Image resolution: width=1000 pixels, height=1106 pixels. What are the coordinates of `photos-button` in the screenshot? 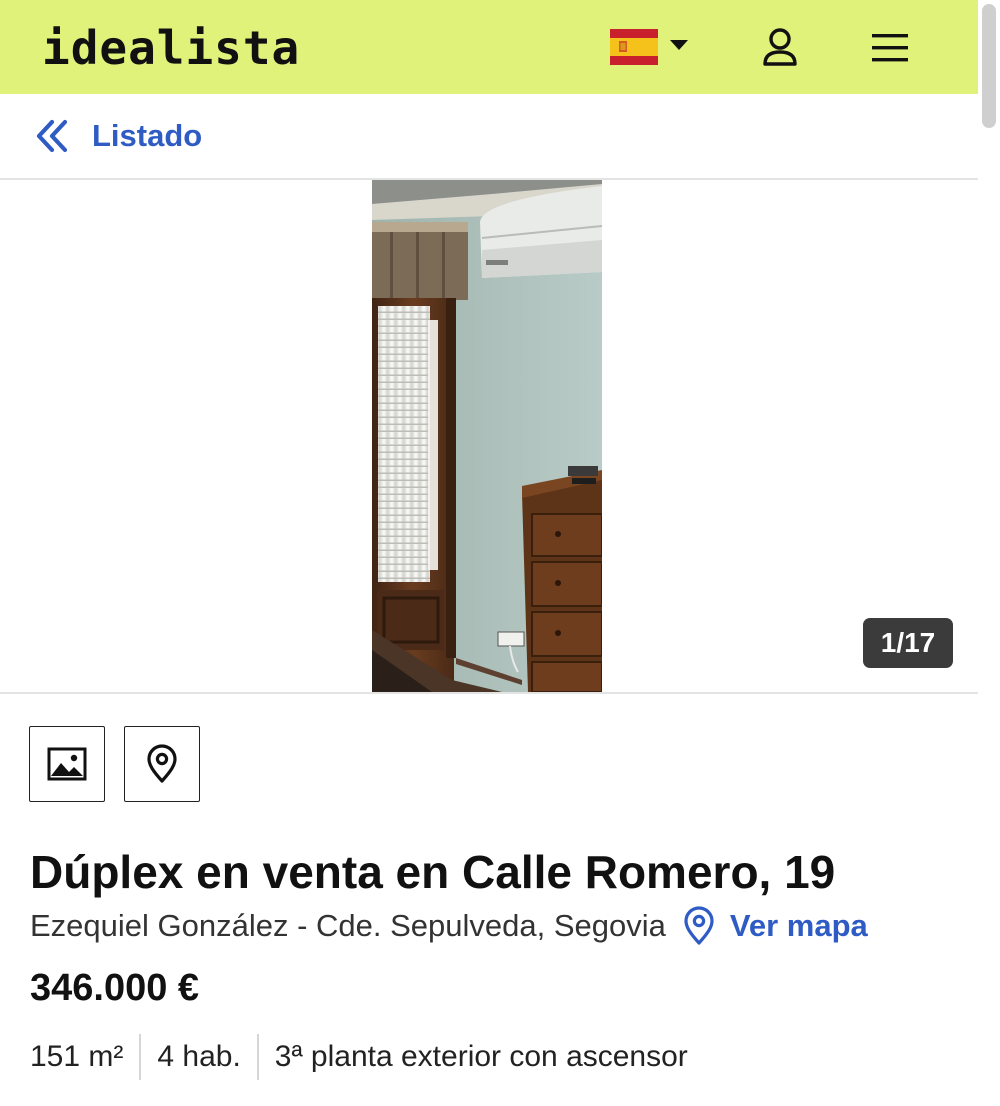 It's located at (67, 764).